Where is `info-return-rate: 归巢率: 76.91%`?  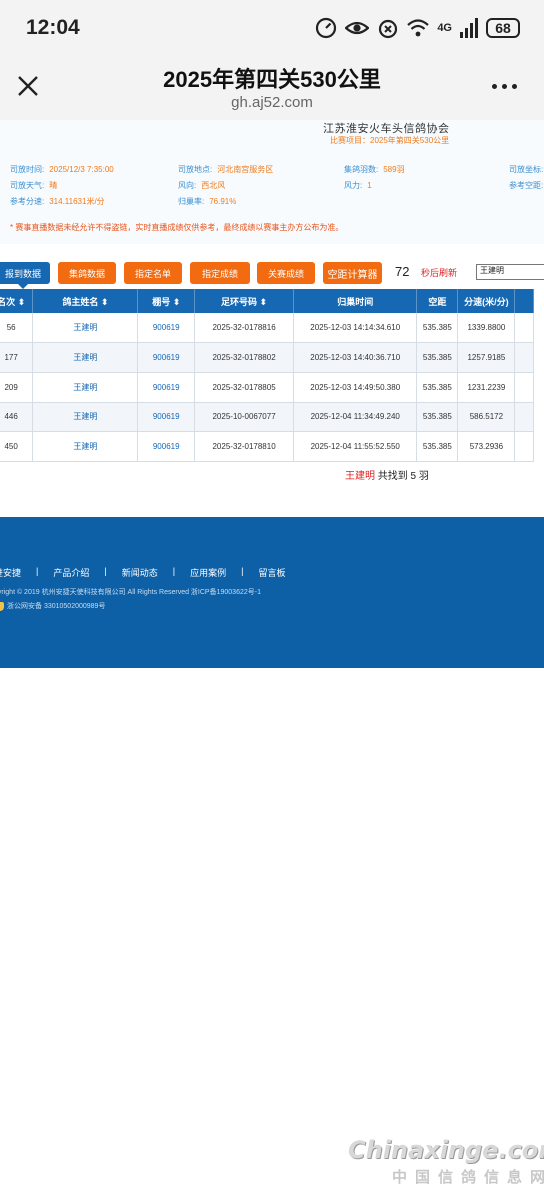 info-return-rate: 归巢率: 76.91% is located at coordinates (207, 201).